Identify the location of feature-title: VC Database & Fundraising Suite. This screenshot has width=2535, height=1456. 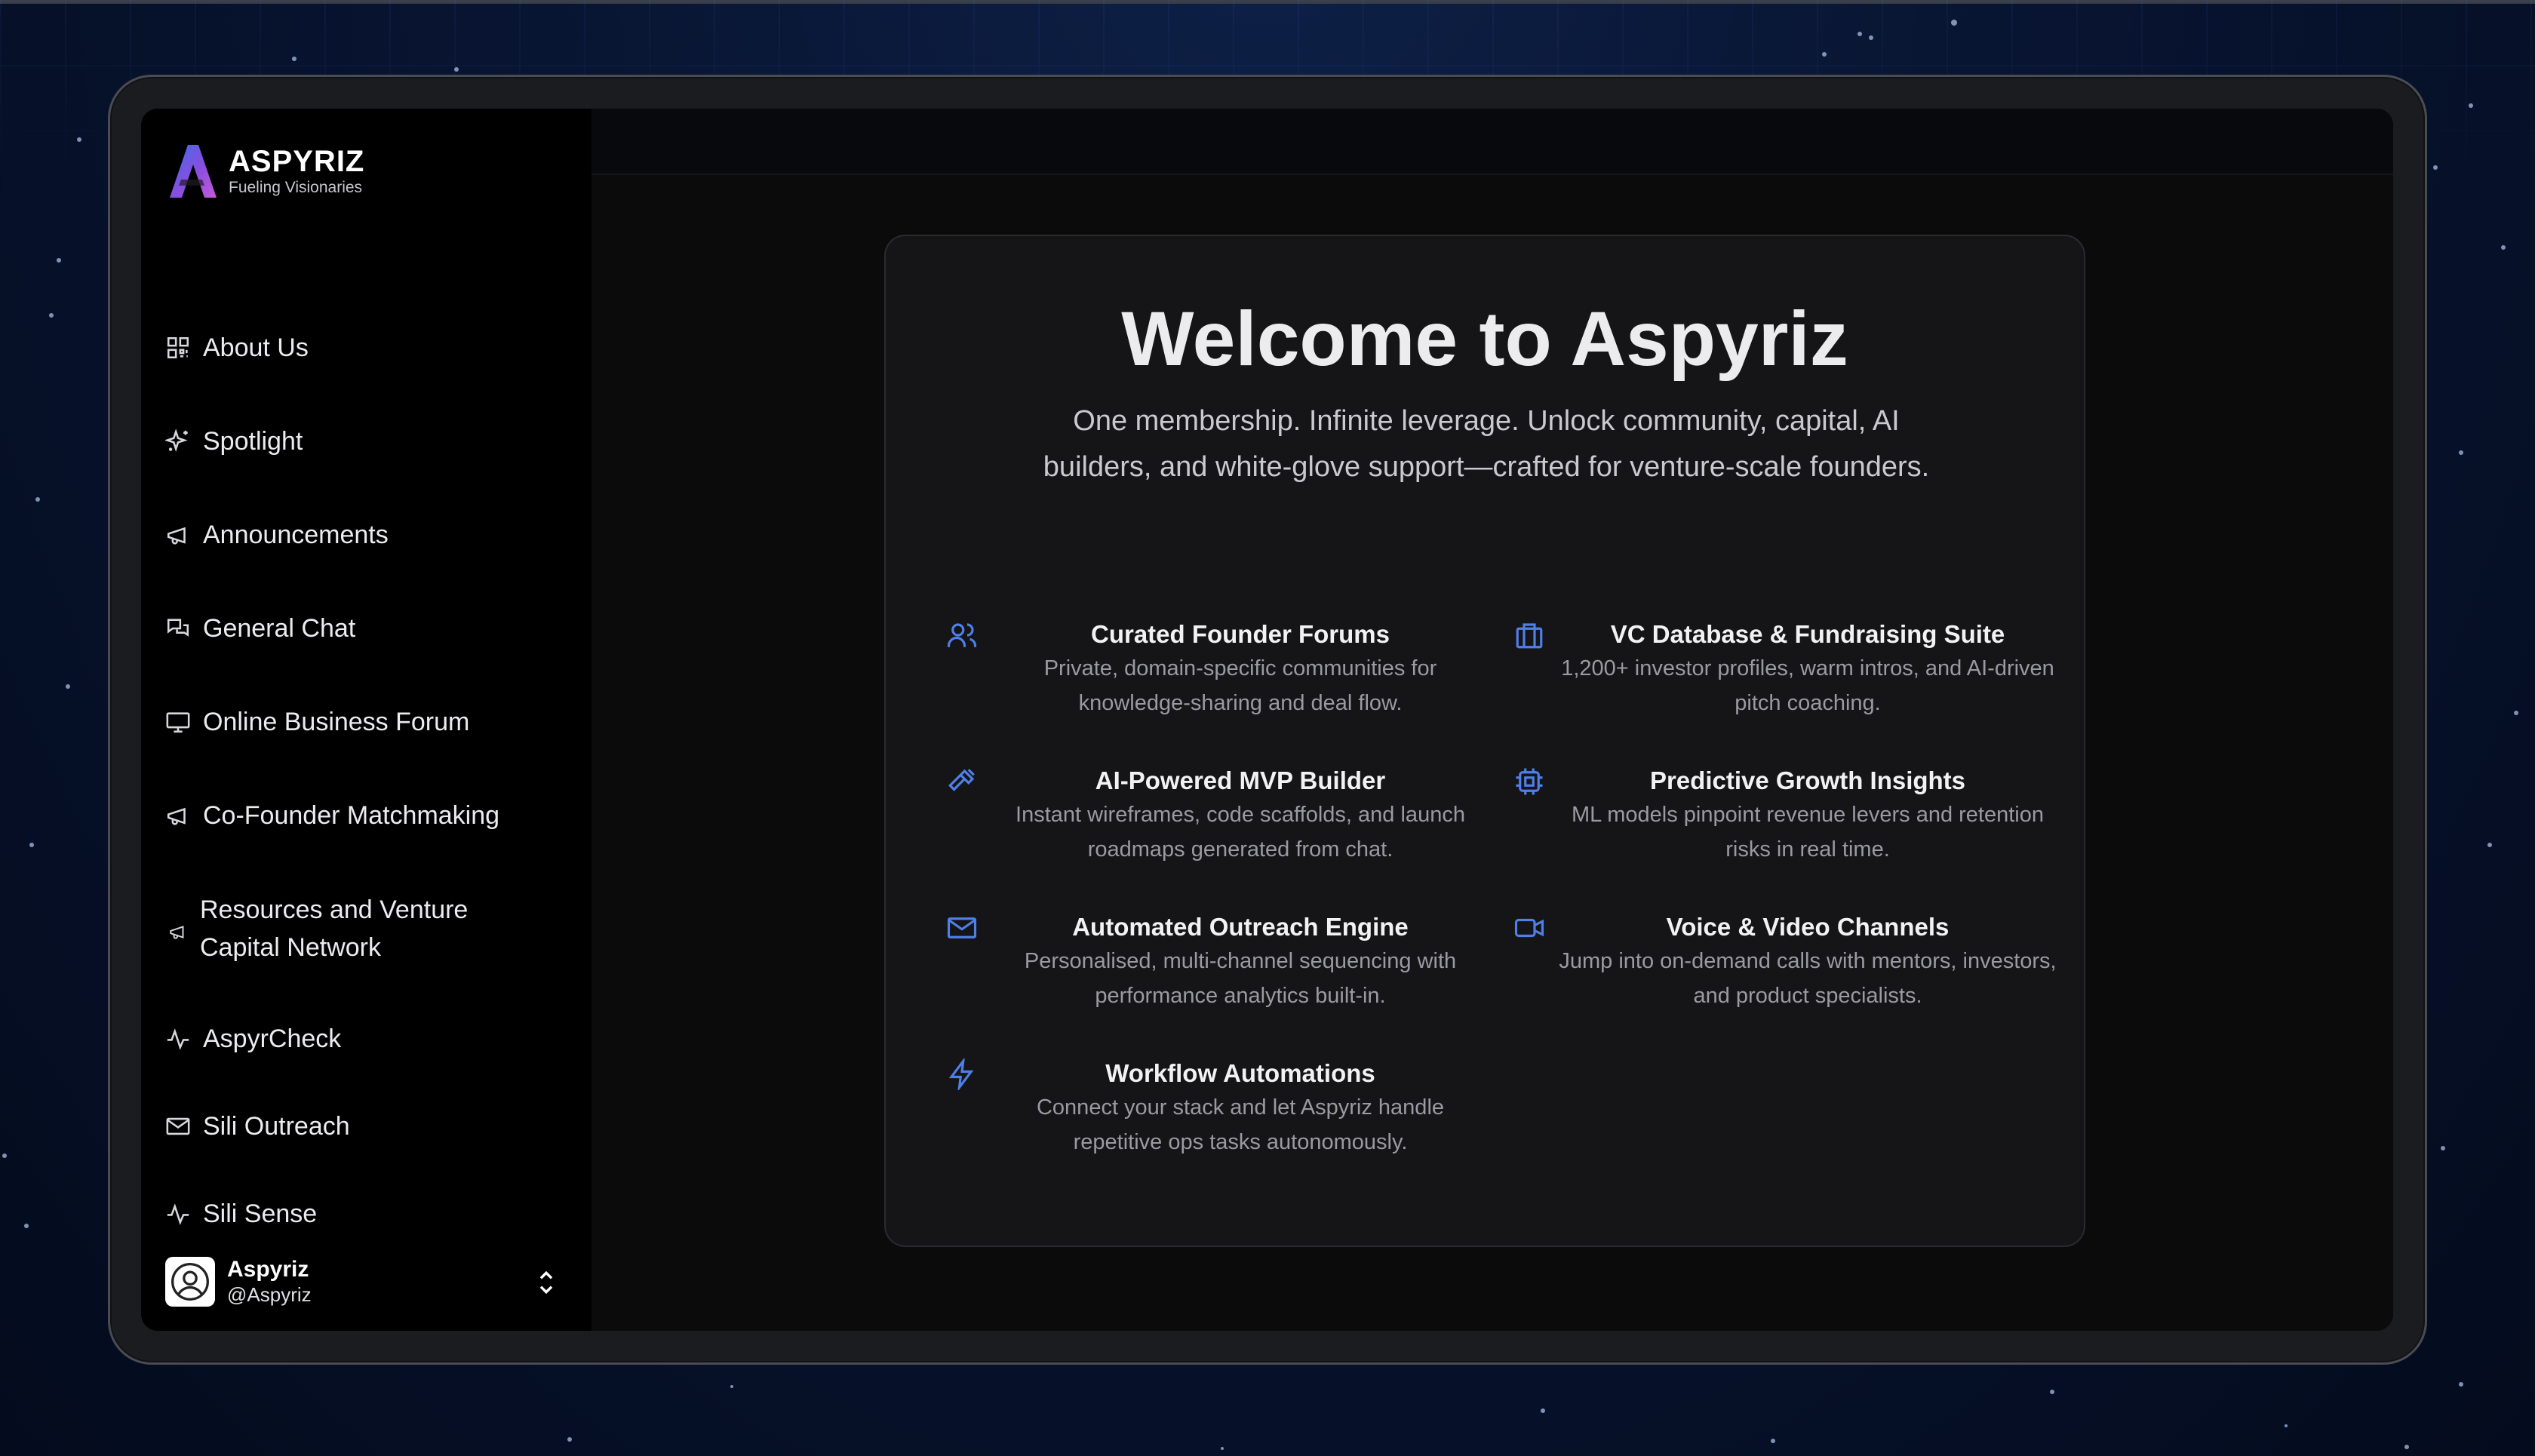
(1807, 634).